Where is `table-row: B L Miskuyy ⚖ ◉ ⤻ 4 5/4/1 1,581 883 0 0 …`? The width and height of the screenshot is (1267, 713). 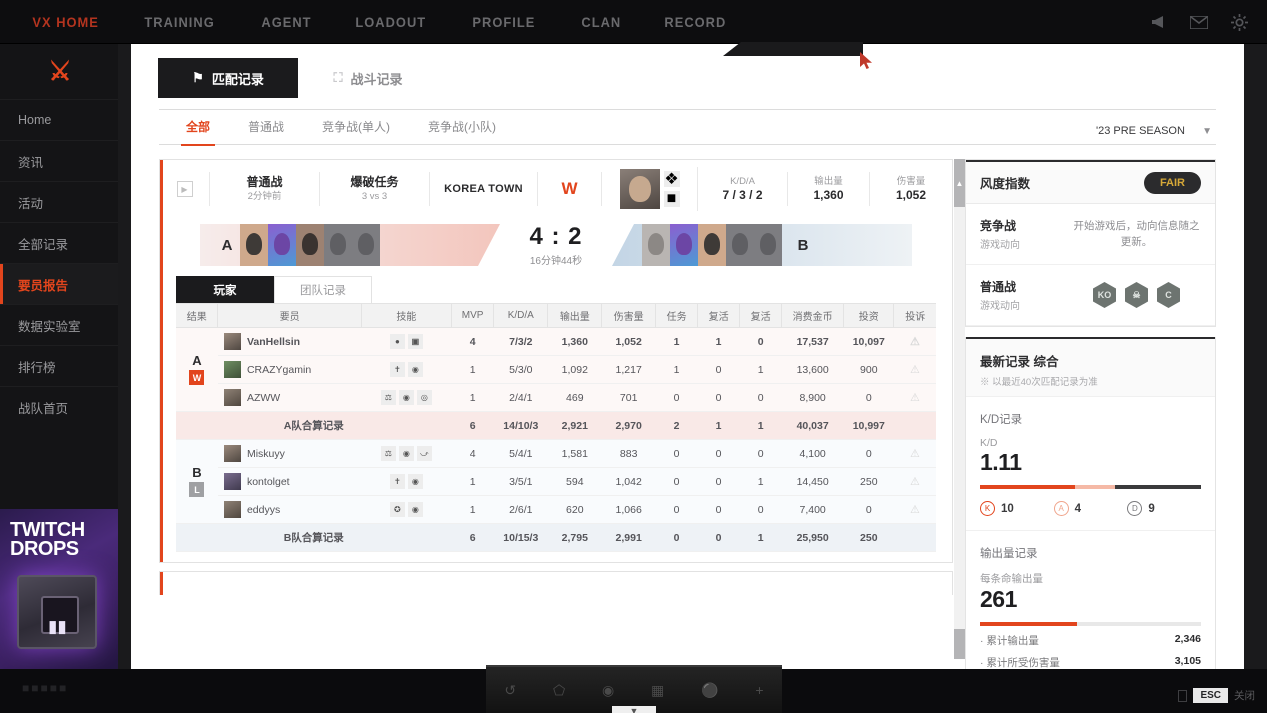
table-row: B L Miskuyy ⚖ ◉ ⤻ 4 5/4/1 1,581 883 0 0 … is located at coordinates (556, 481).